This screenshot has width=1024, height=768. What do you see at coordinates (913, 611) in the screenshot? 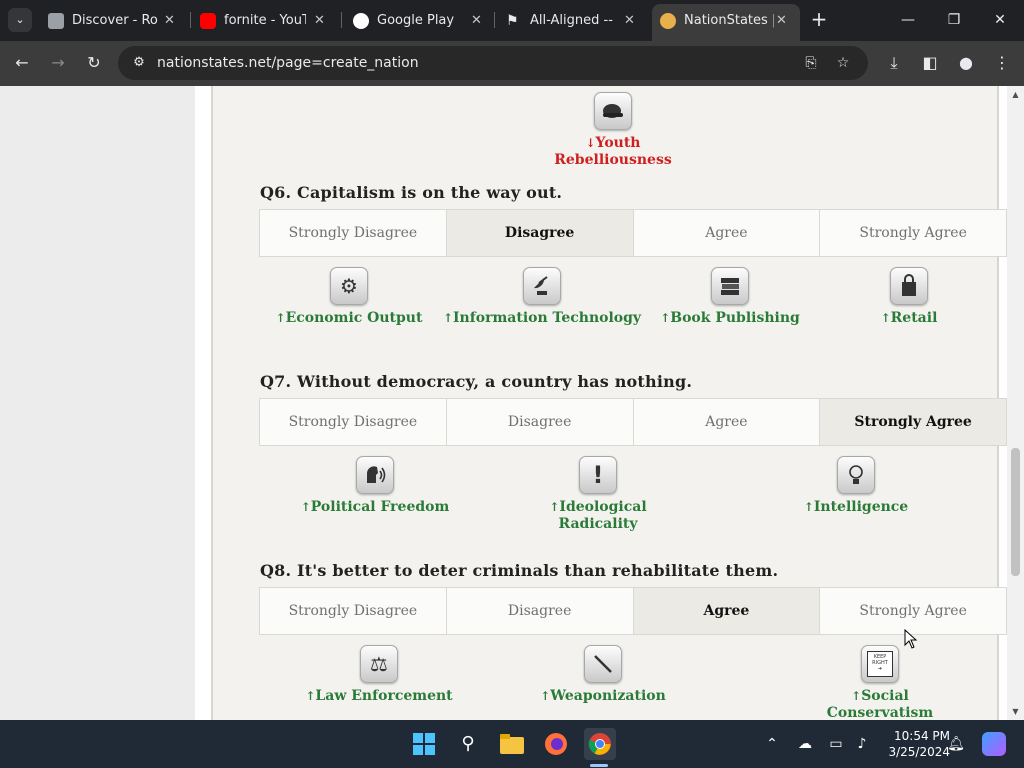
I see `q8-option-strongly-agree: Strongly Agree` at bounding box center [913, 611].